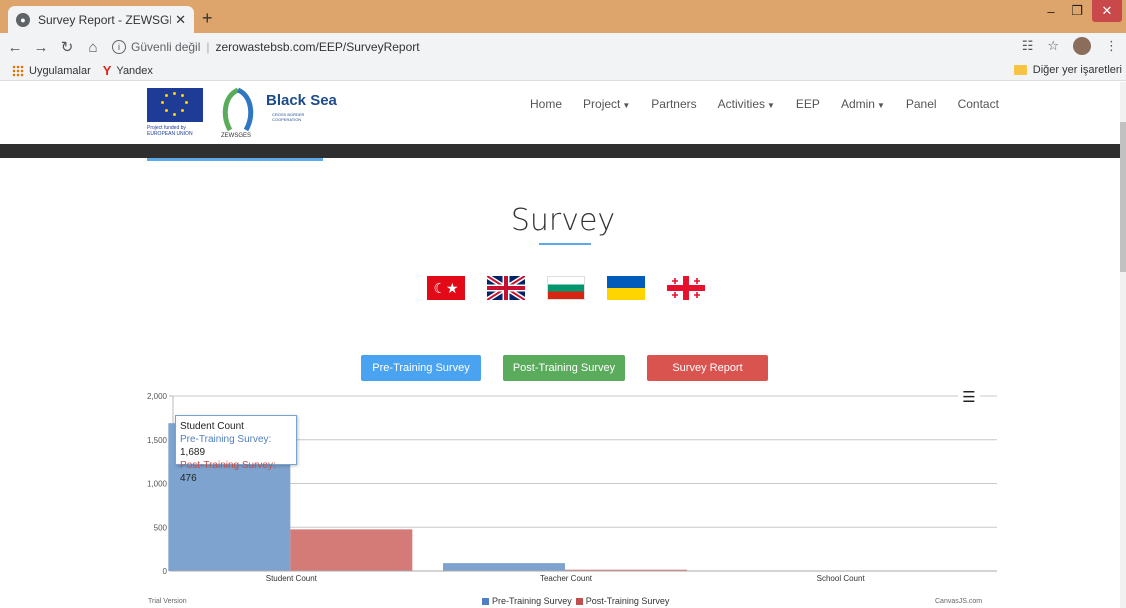  Describe the element at coordinates (1028, 46) in the screenshot. I see `translate-icon: ☷` at that location.